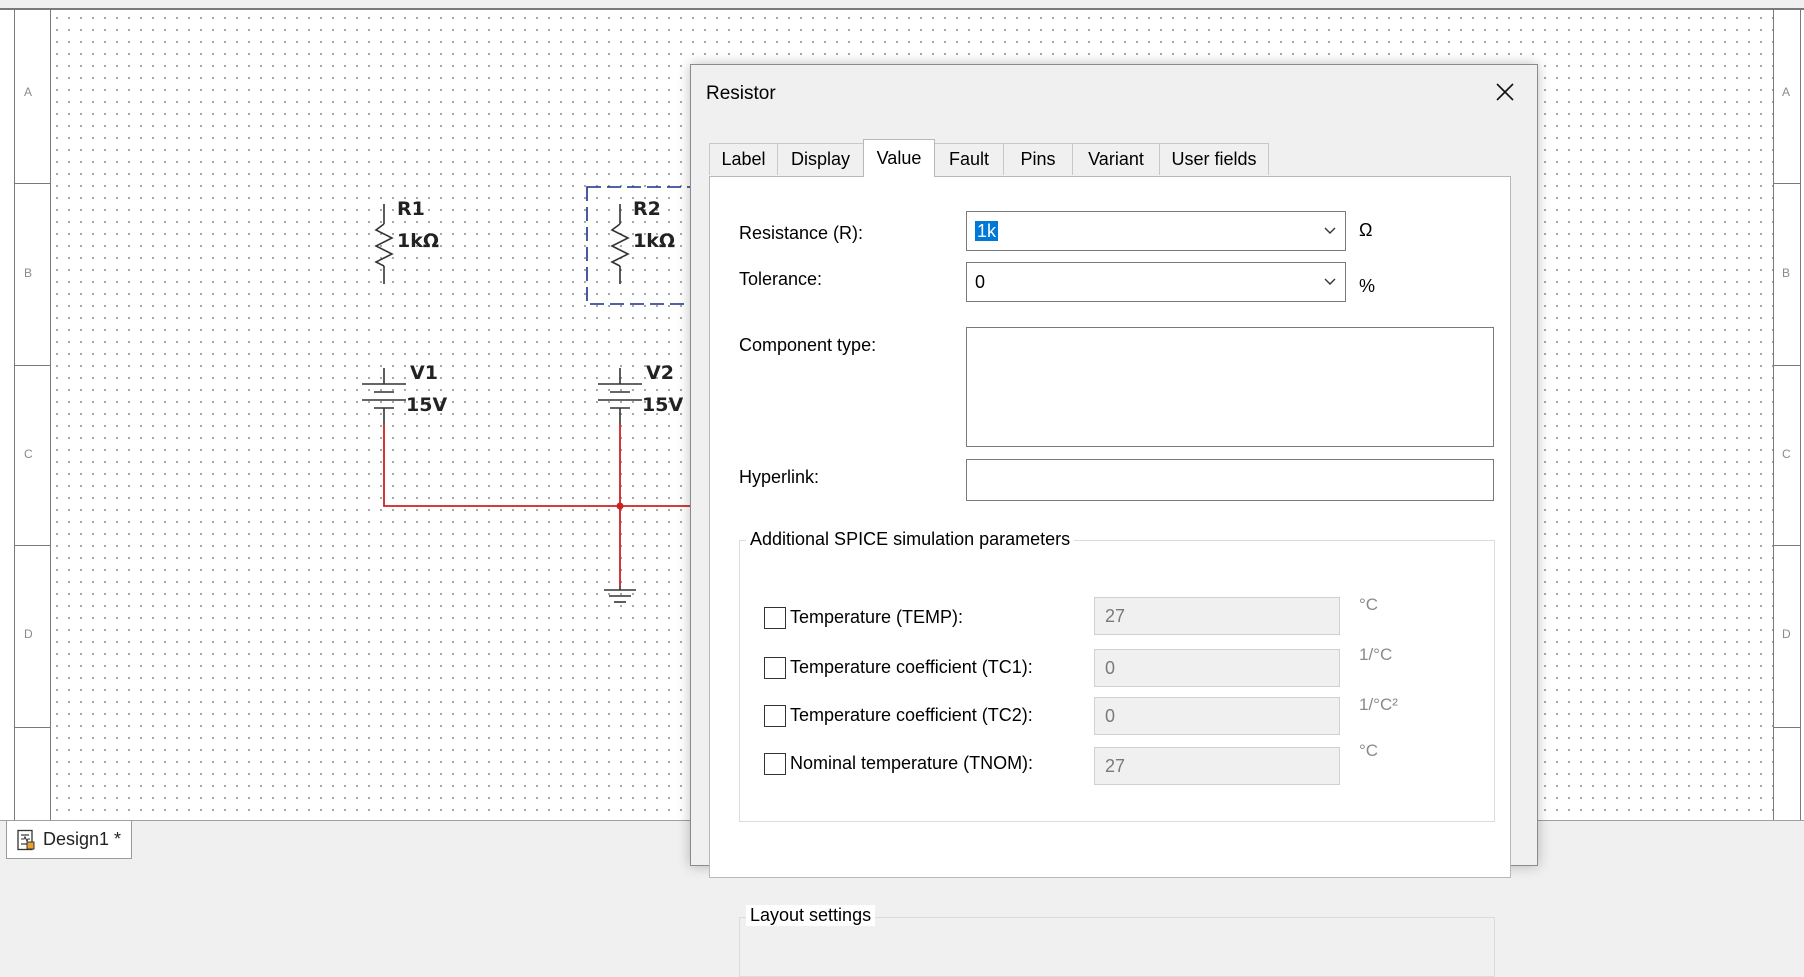 The width and height of the screenshot is (1804, 977). Describe the element at coordinates (1230, 387) in the screenshot. I see `component-type-field` at that location.